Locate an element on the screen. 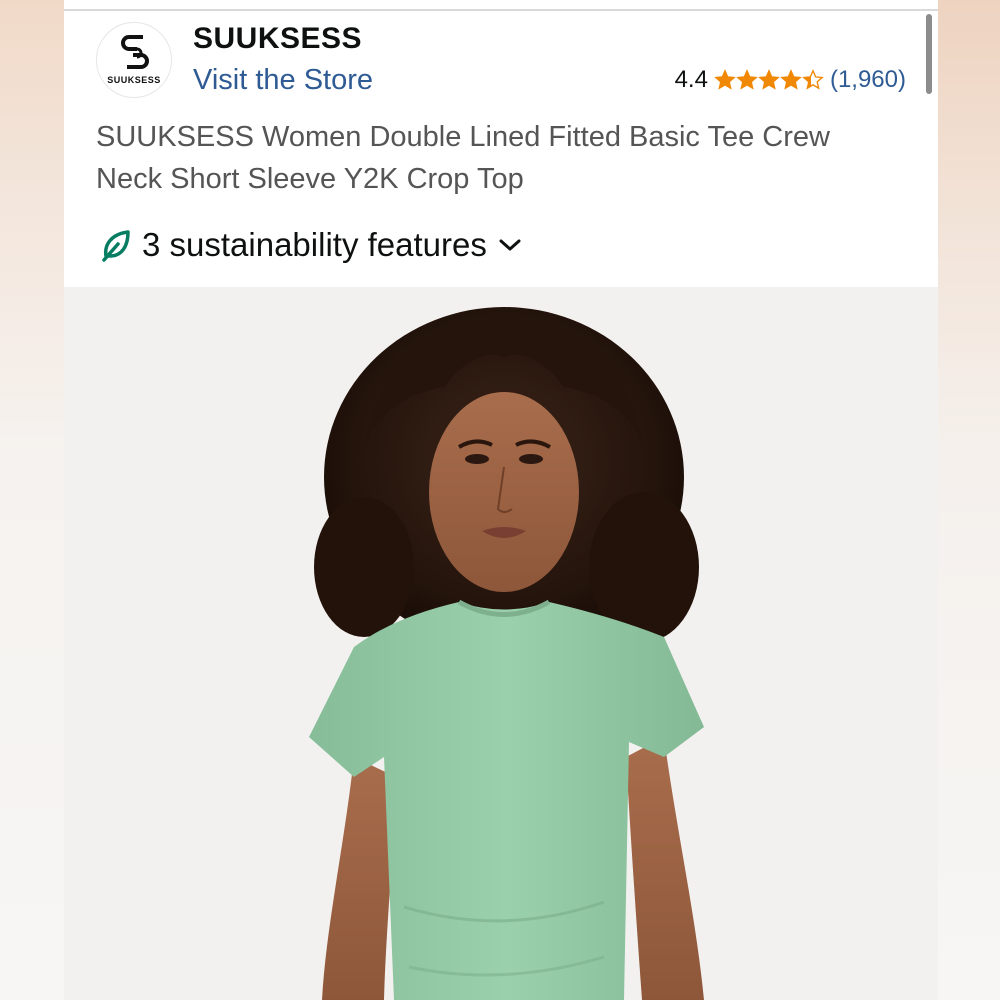 This screenshot has width=1000, height=1000. chevron-down-icon is located at coordinates (510, 245).